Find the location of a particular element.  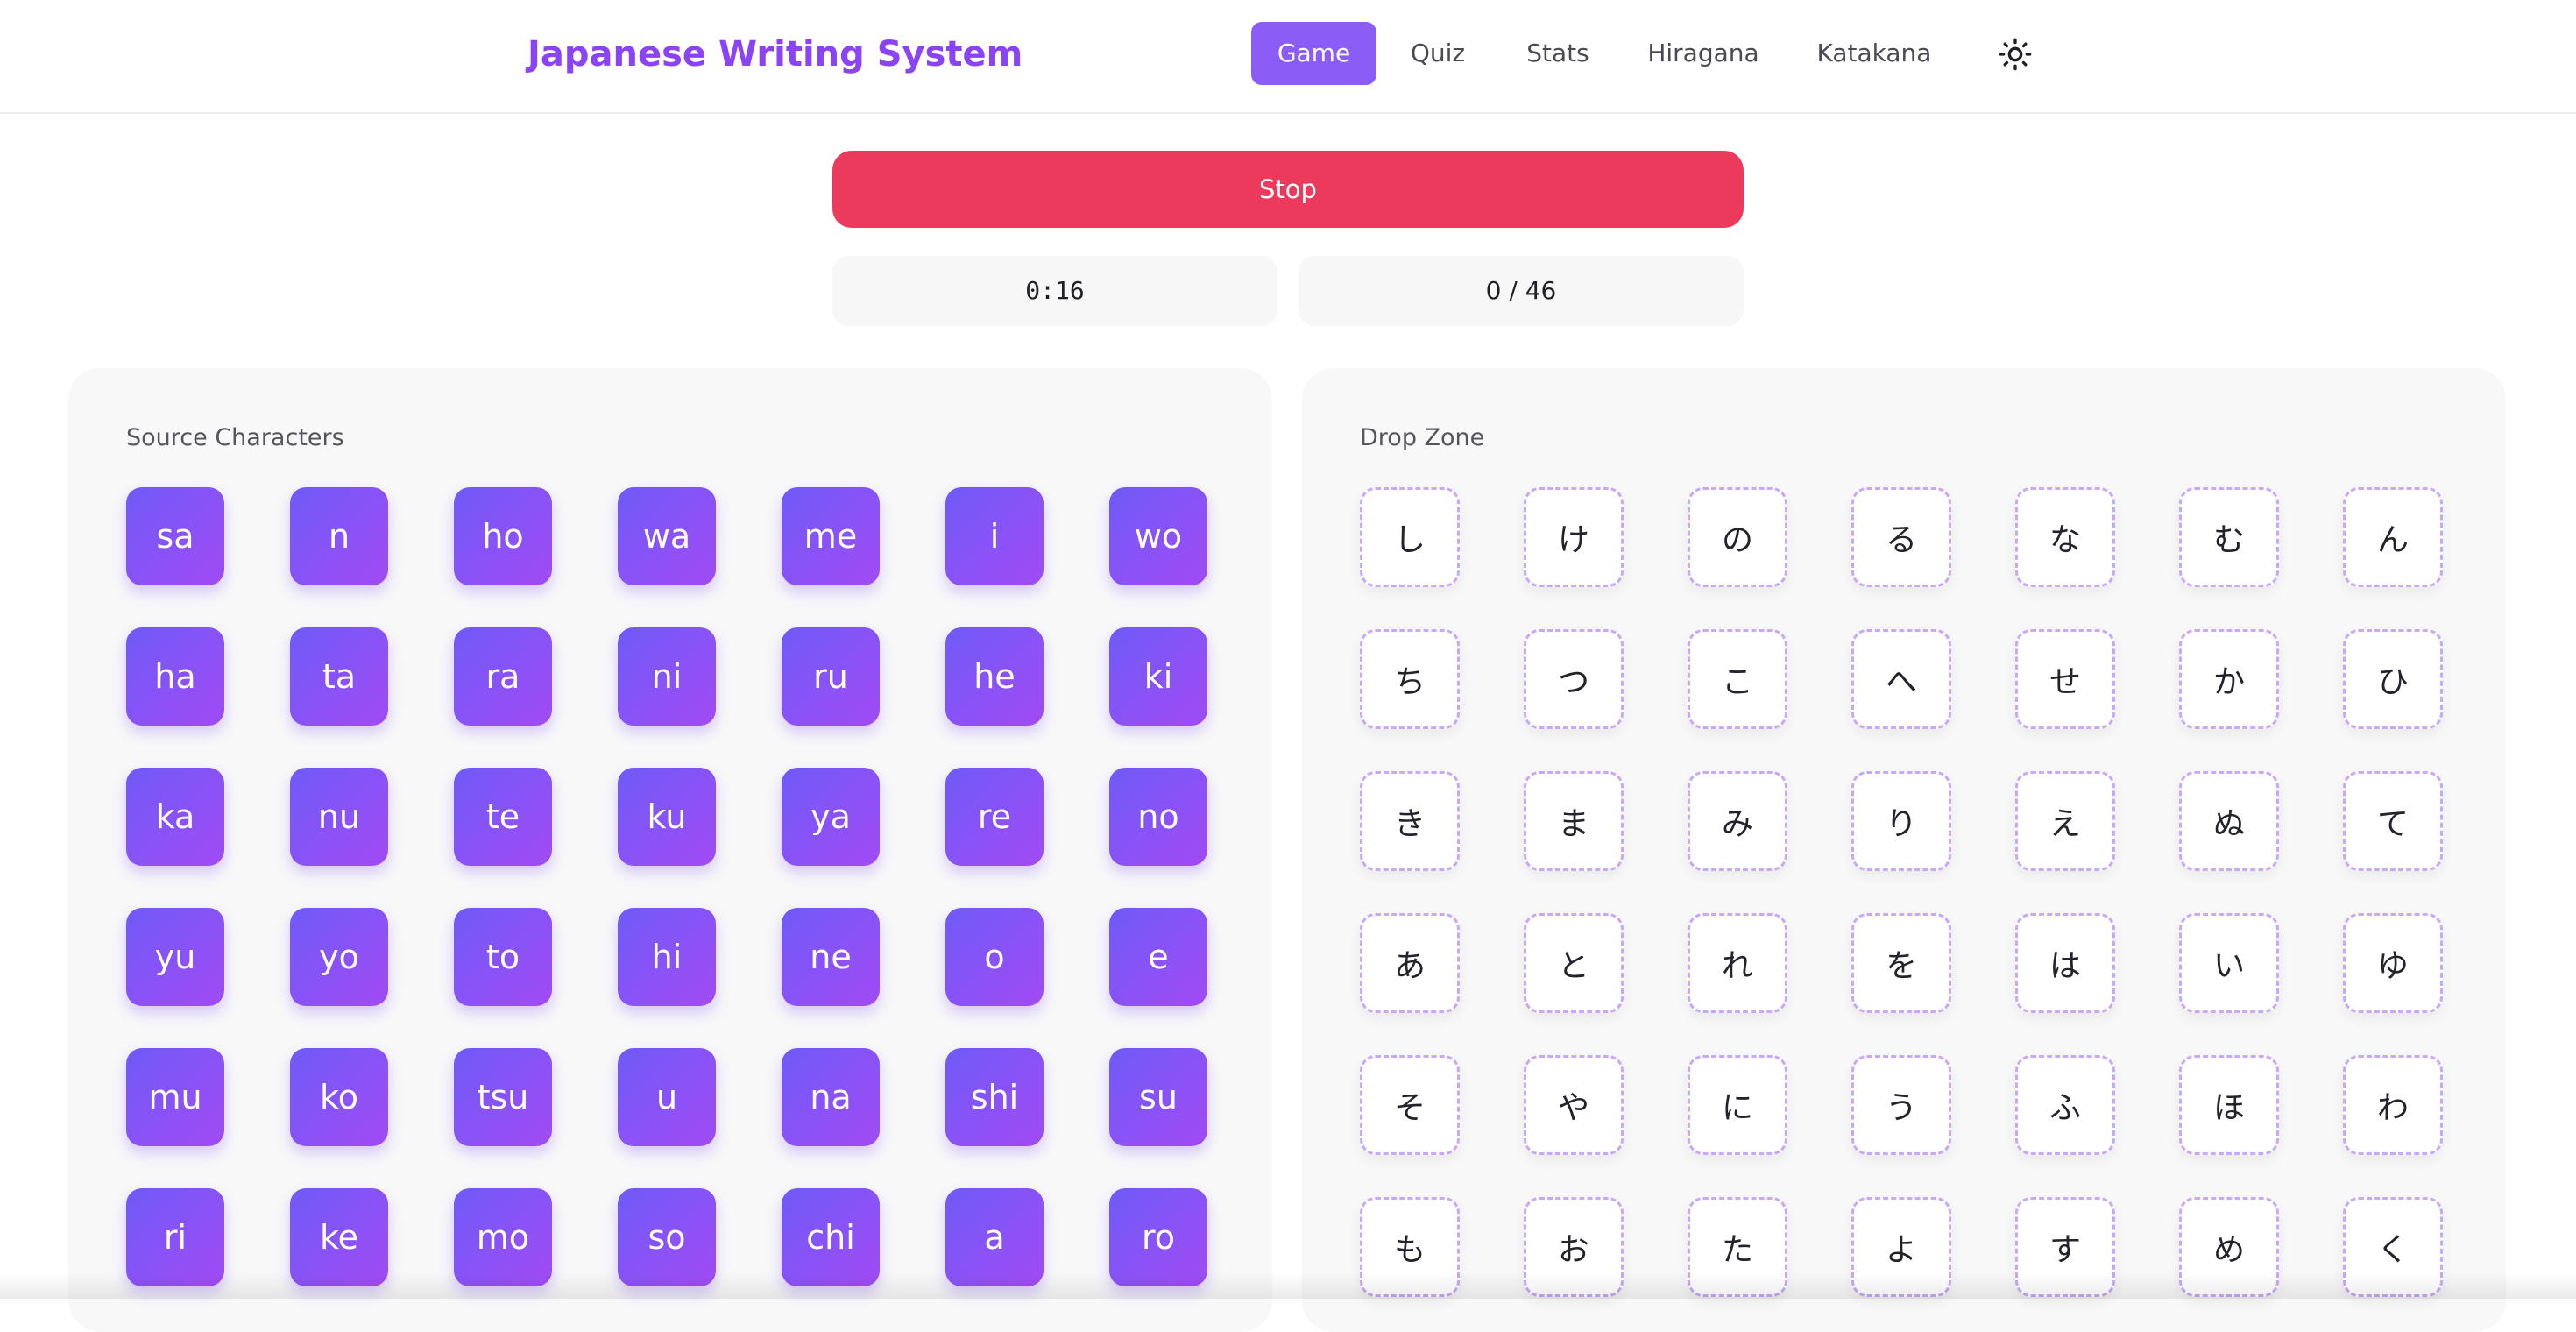

drop-slot: か is located at coordinates (2229, 679).